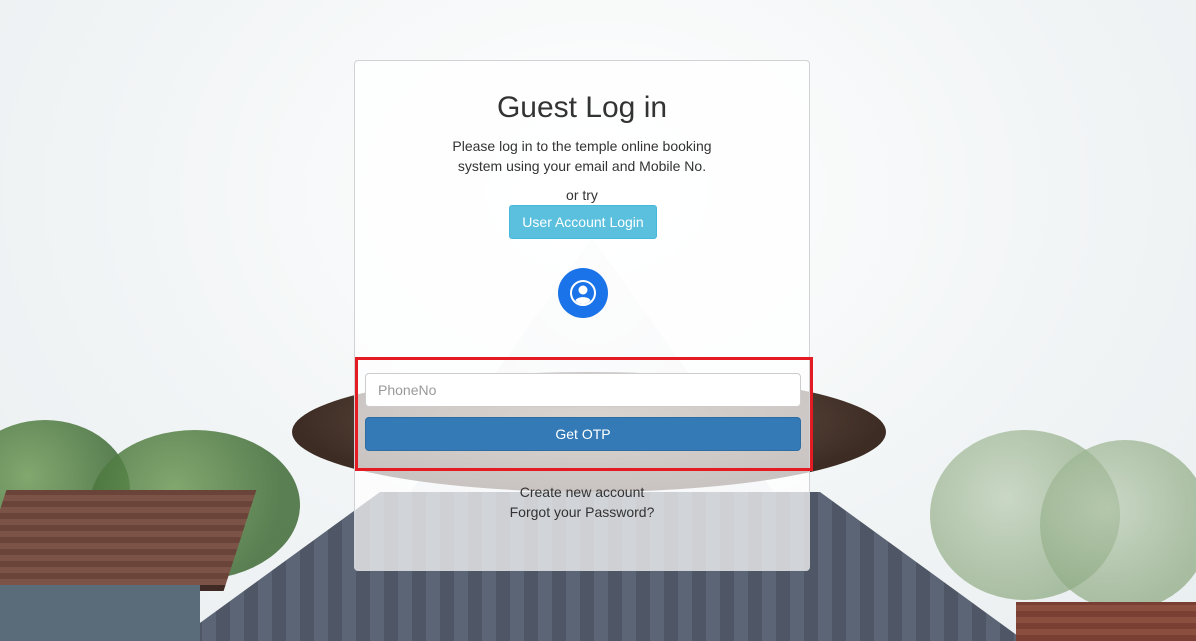 This screenshot has width=1196, height=641. What do you see at coordinates (582, 107) in the screenshot?
I see `page-title: Guest Log in` at bounding box center [582, 107].